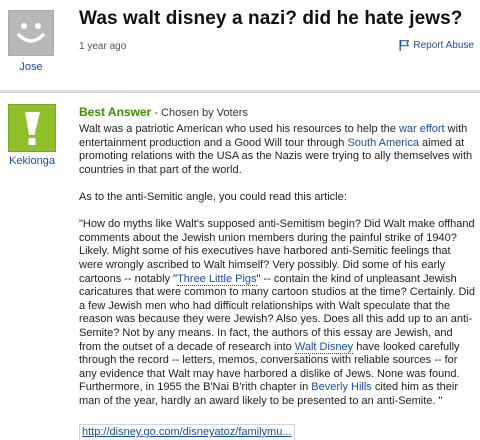 This screenshot has height=440, width=480. What do you see at coordinates (115, 112) in the screenshot?
I see `best-answer-label: Best Answer` at bounding box center [115, 112].